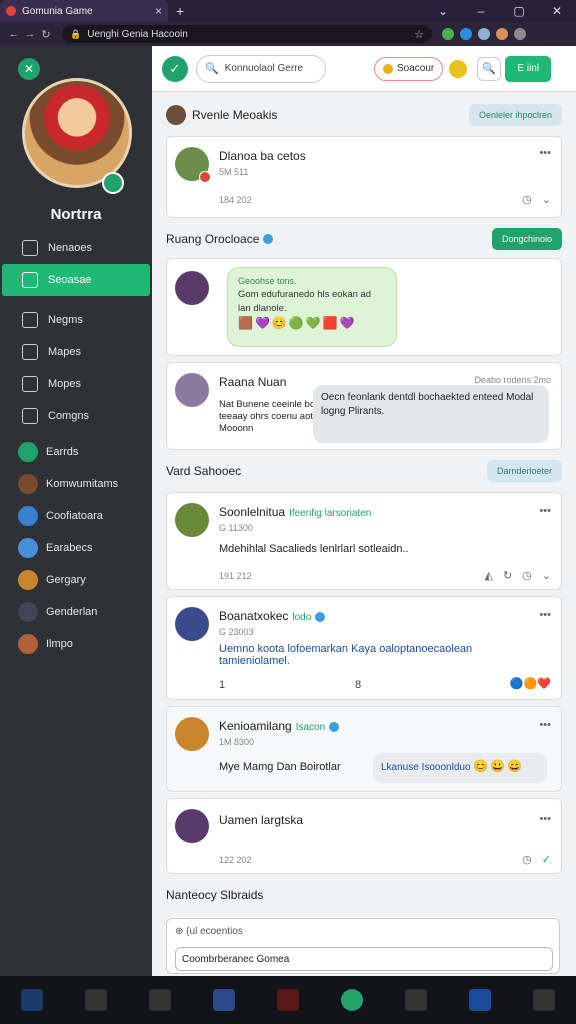 This screenshot has height=1024, width=576. What do you see at coordinates (364, 836) in the screenshot?
I see `post-card: Uamen largtska ••• 122 202 ◷ ✓` at bounding box center [364, 836].